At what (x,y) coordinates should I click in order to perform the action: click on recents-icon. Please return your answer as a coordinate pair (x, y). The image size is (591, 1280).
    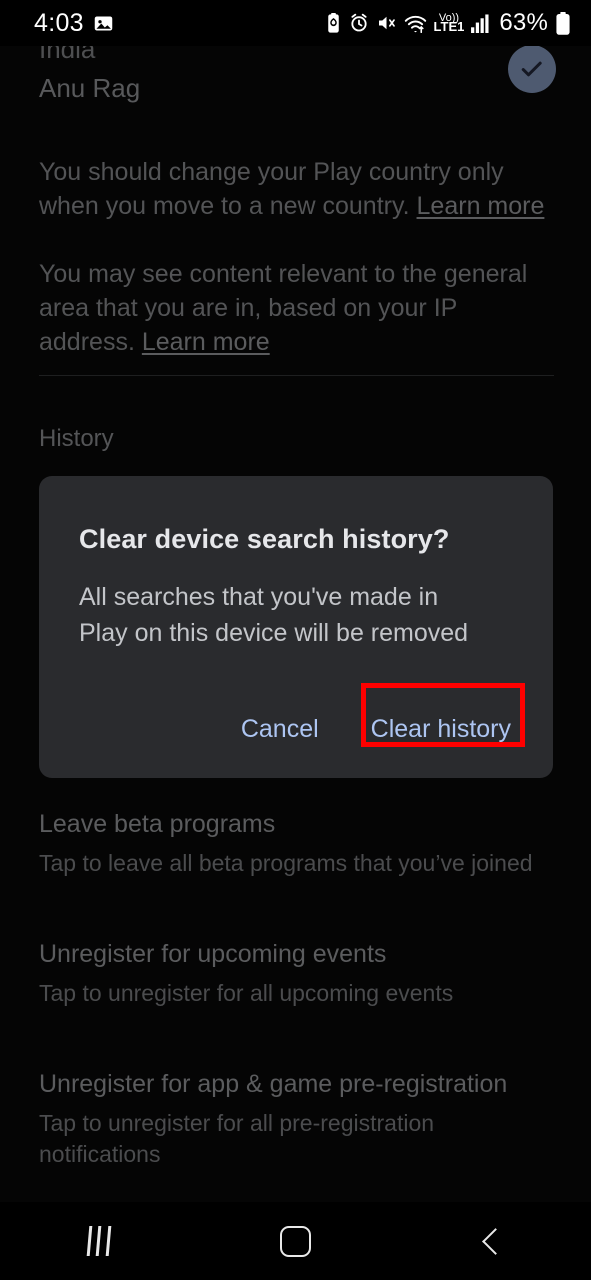
    Looking at the image, I should click on (98, 1241).